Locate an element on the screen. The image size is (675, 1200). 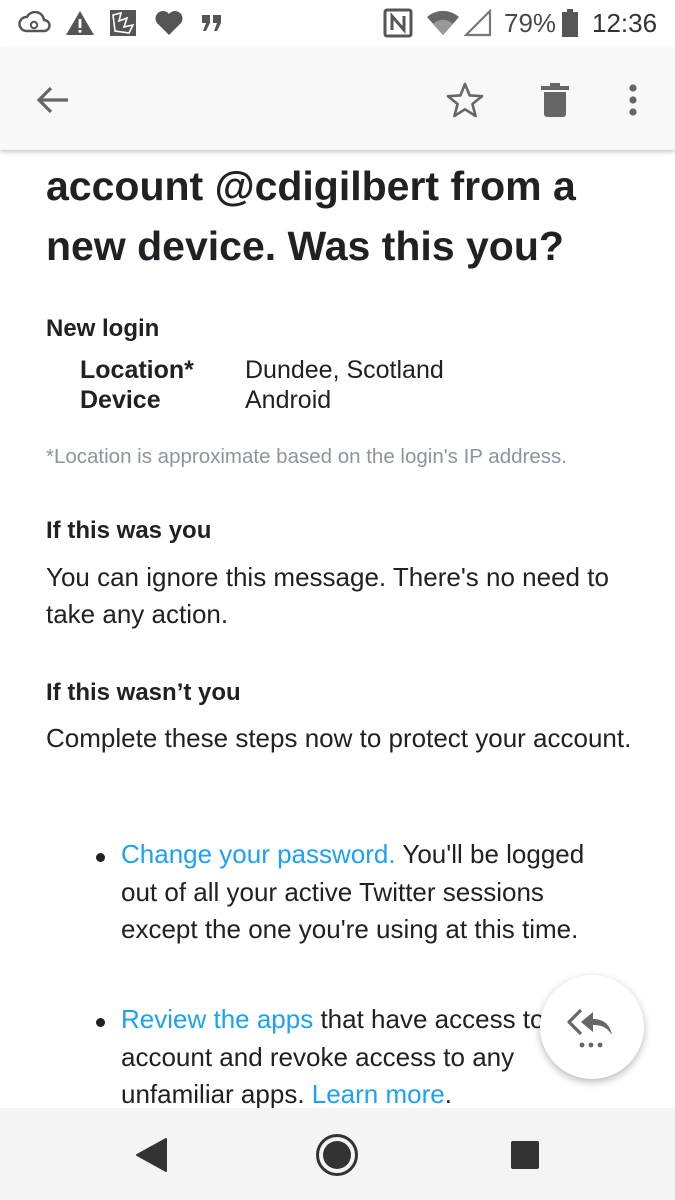
location-label: Location* is located at coordinates (137, 370).